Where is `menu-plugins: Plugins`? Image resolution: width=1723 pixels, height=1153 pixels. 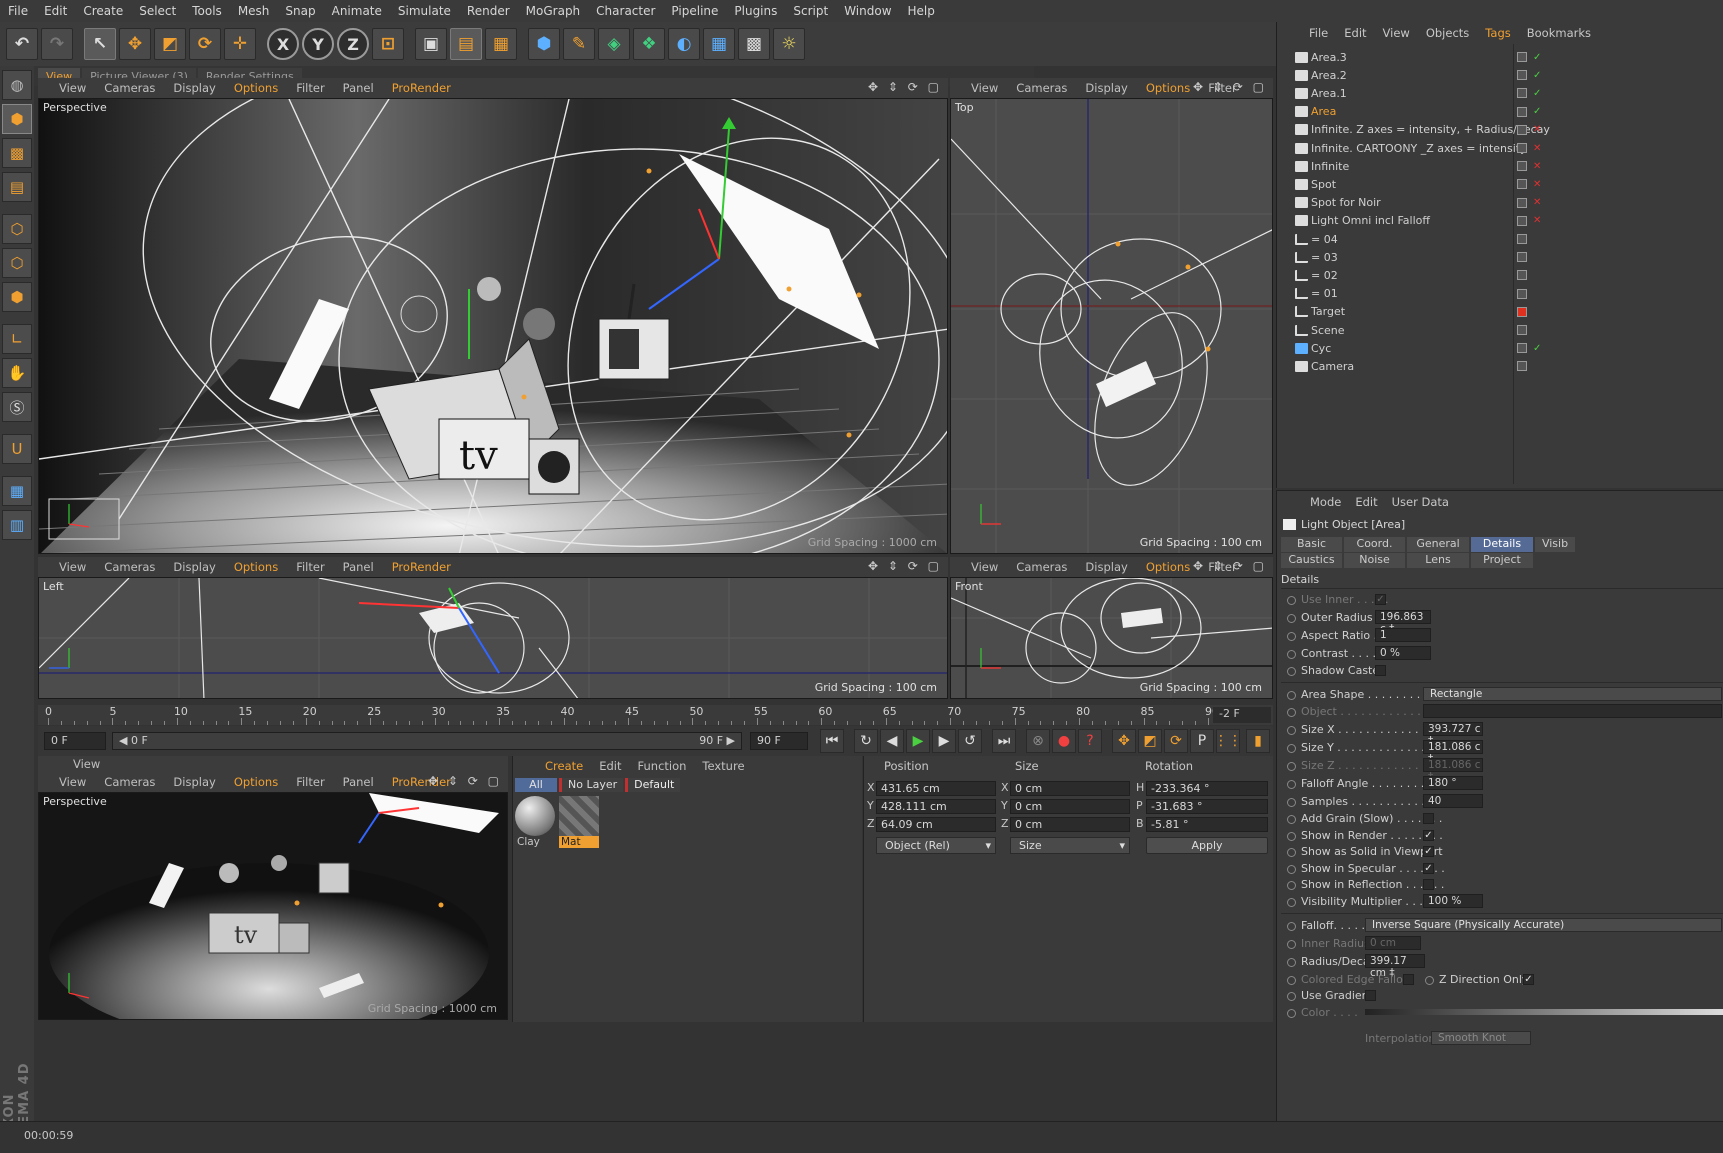 menu-plugins: Plugins is located at coordinates (755, 11).